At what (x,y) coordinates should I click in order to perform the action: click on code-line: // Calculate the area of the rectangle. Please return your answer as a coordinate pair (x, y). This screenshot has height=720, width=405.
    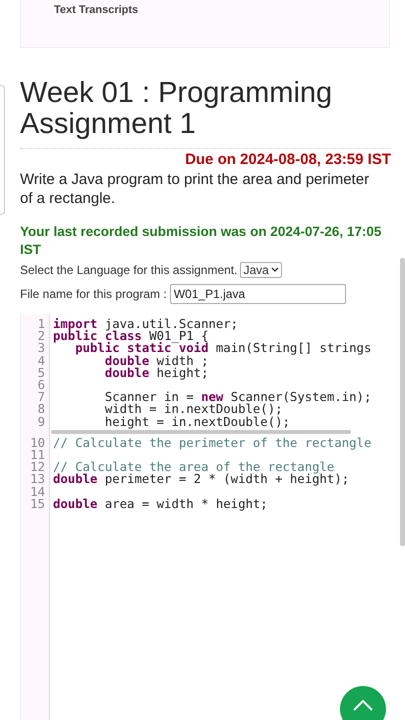
    Looking at the image, I should click on (193, 467).